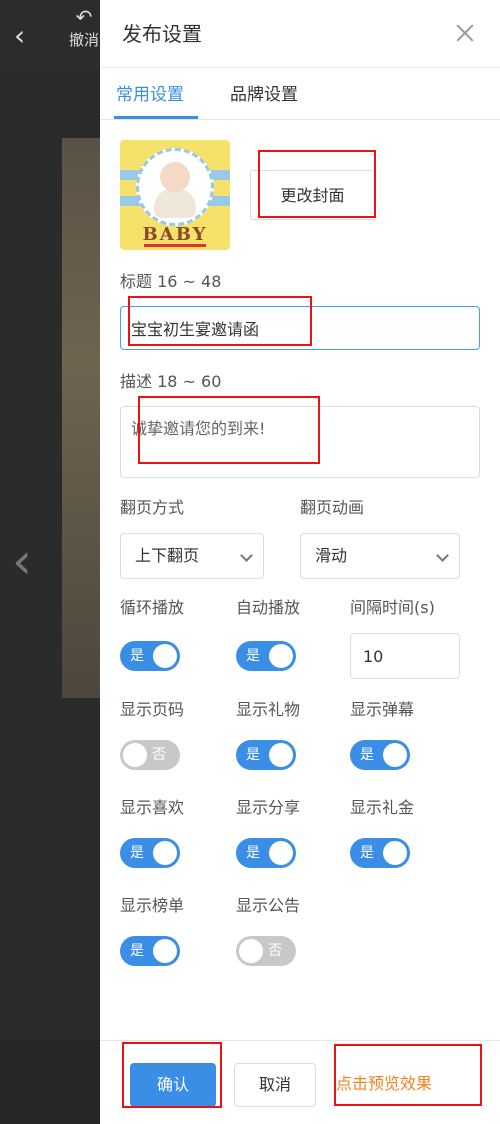 Image resolution: width=500 pixels, height=1124 pixels. Describe the element at coordinates (380, 755) in the screenshot. I see `danmaku-toggle: 是` at that location.